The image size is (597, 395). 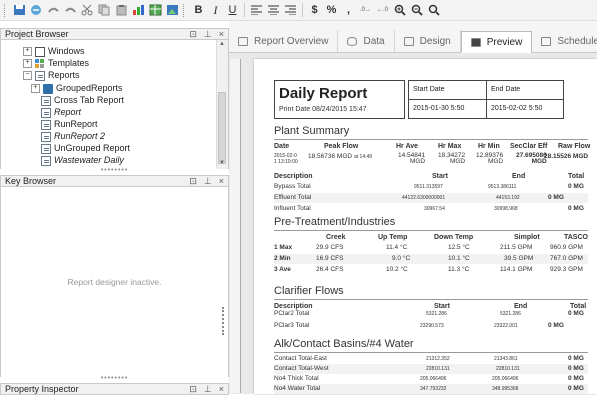 I want to click on row-end: 22810.131, so click(x=508, y=369).